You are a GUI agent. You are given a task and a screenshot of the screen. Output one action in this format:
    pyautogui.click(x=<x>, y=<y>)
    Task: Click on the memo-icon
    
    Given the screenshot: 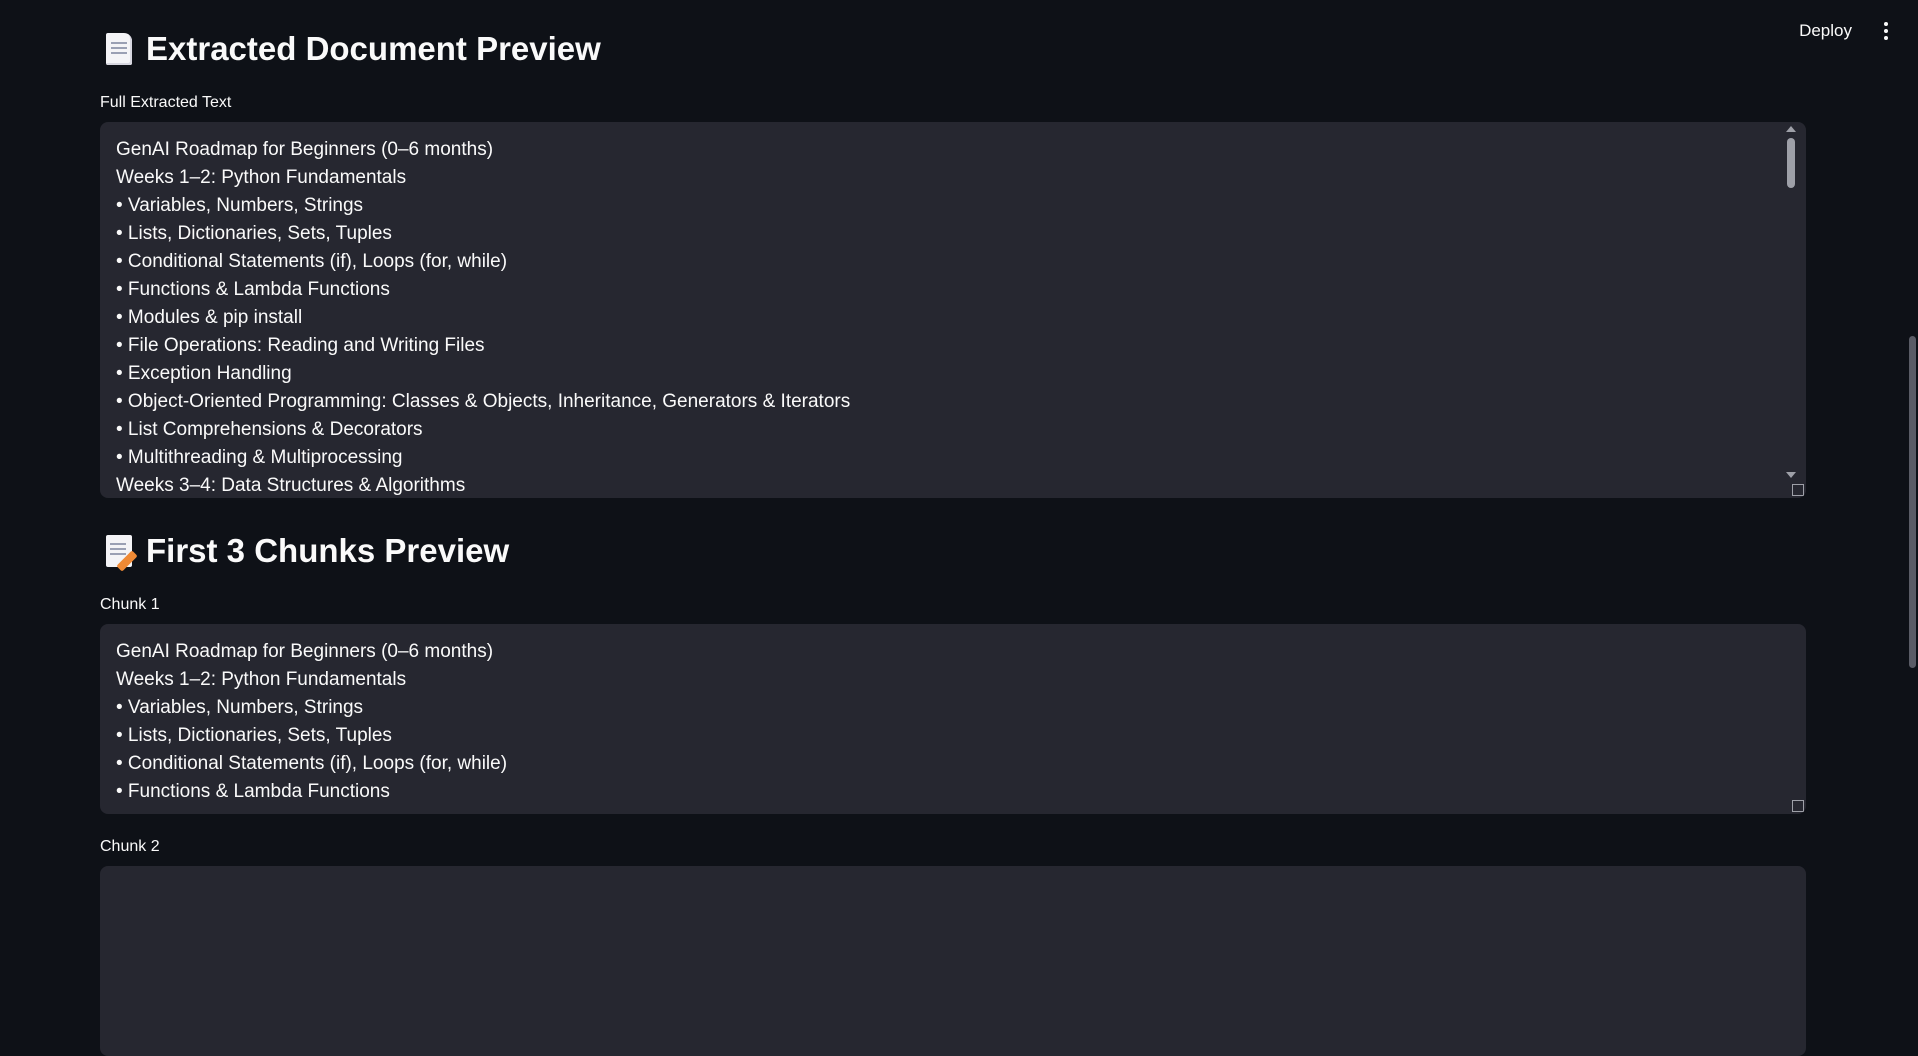 What is the action you would take?
    pyautogui.click(x=119, y=551)
    